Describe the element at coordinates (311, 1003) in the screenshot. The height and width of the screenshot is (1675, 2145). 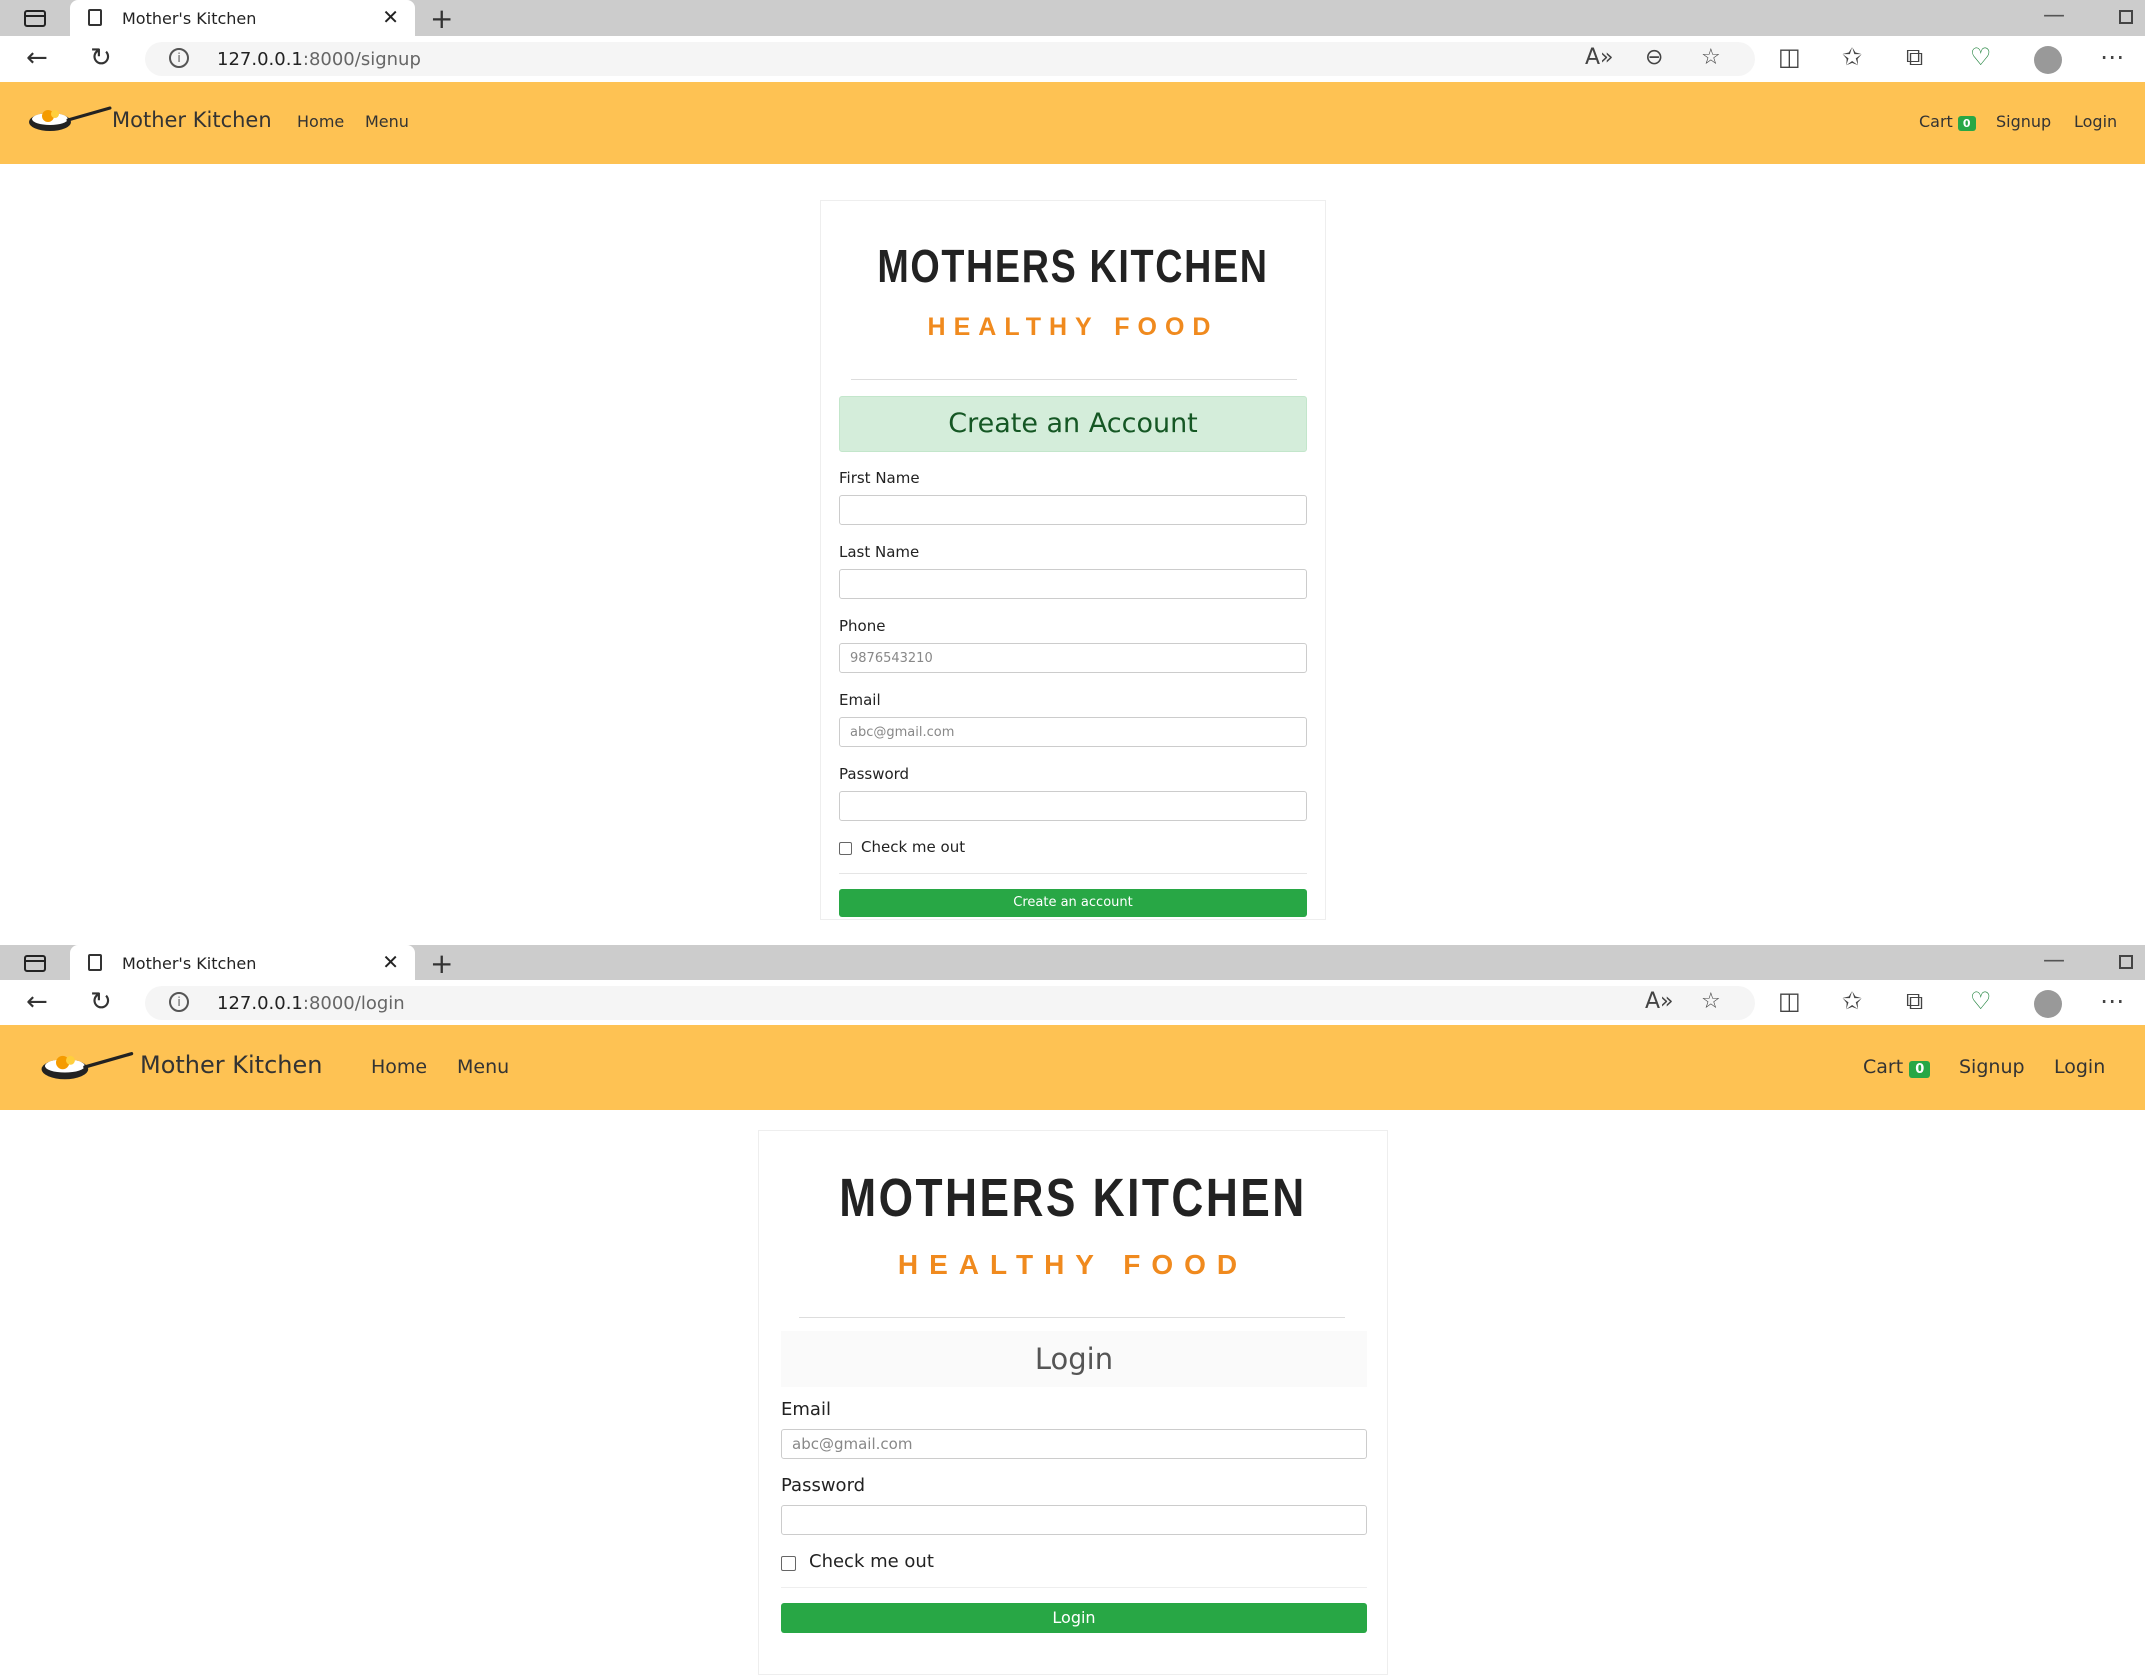
I see `url-text: 127.0.0.1:8000/login` at that location.